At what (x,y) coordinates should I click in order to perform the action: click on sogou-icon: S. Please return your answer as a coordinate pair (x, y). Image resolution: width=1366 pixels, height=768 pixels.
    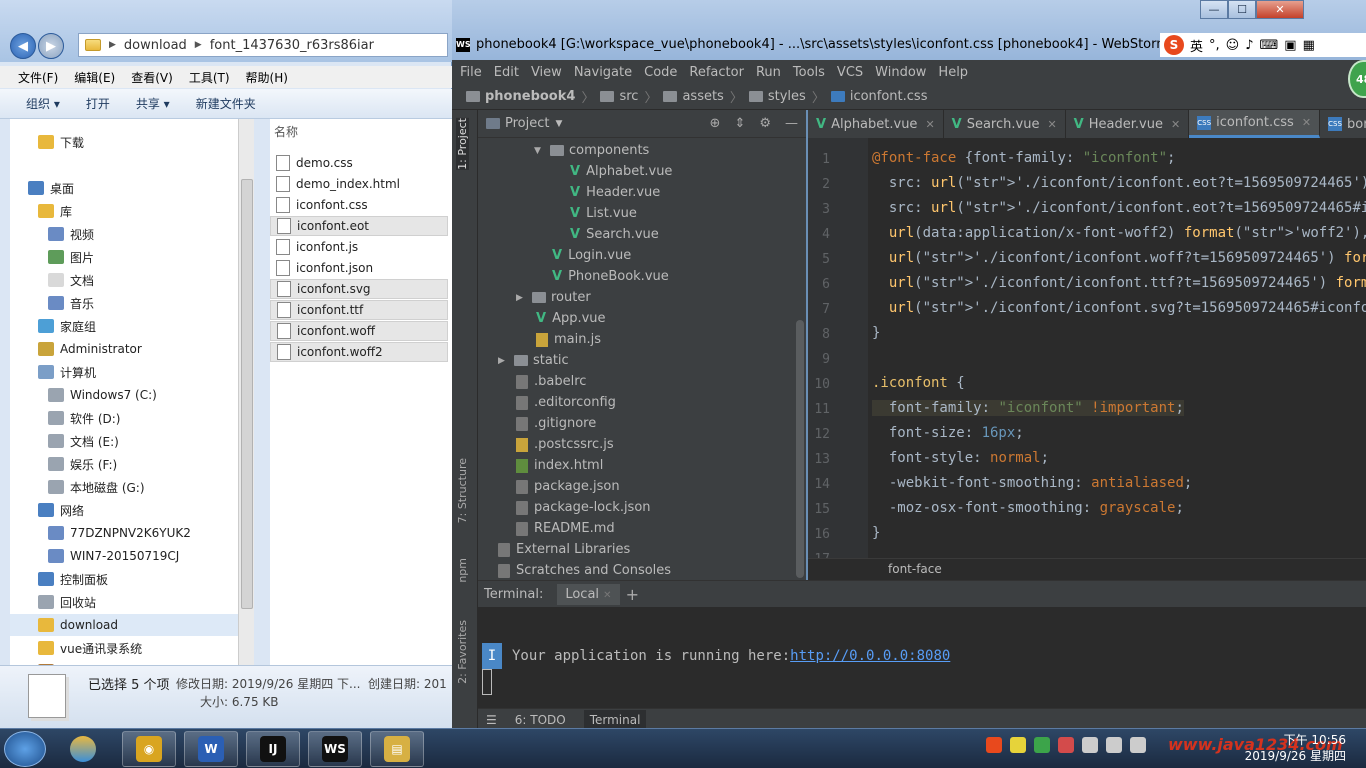
    Looking at the image, I should click on (1174, 45).